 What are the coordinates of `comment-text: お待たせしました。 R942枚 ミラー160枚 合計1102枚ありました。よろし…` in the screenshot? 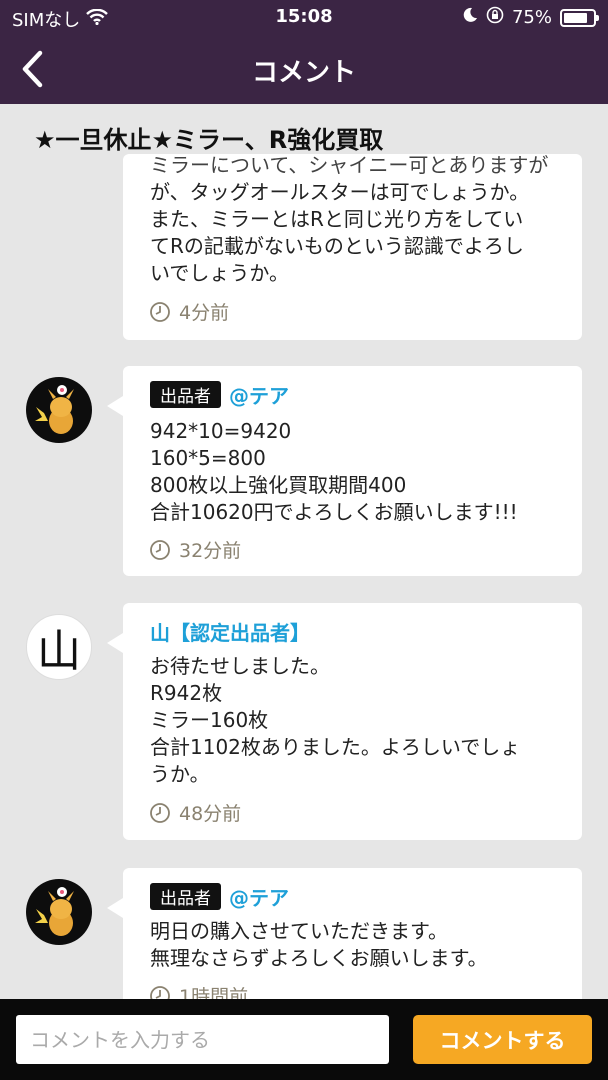 It's located at (335, 720).